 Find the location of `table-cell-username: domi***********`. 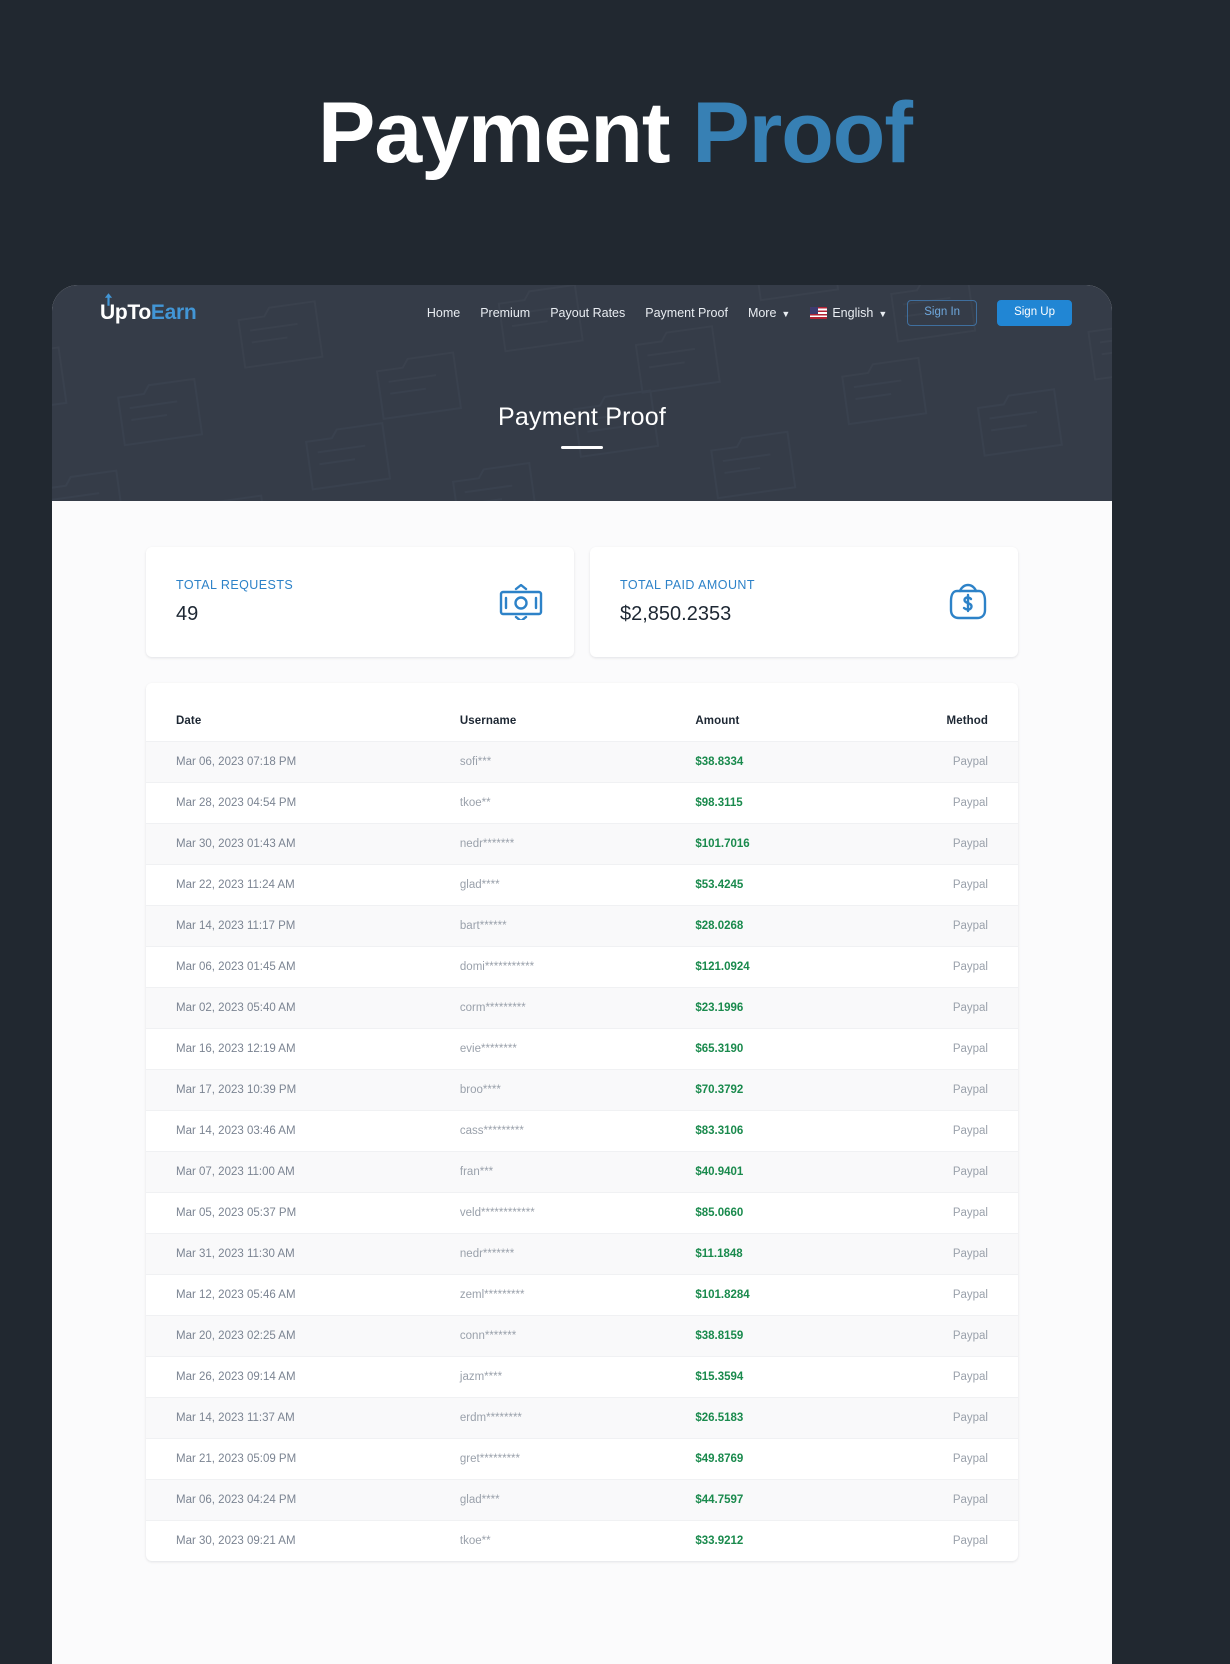

table-cell-username: domi*********** is located at coordinates (497, 967).